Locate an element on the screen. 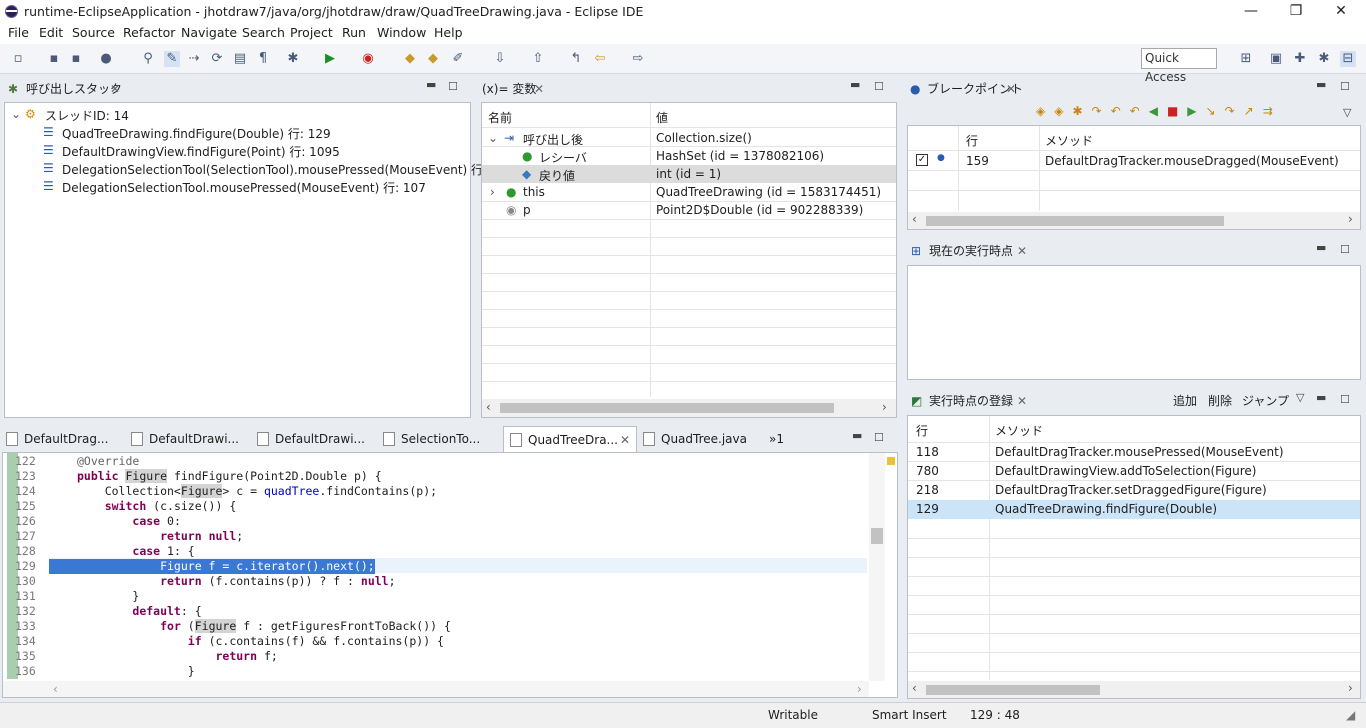  current-point-tab: ⊞ 現在の実行時点 ✕ is located at coordinates (1134, 251).